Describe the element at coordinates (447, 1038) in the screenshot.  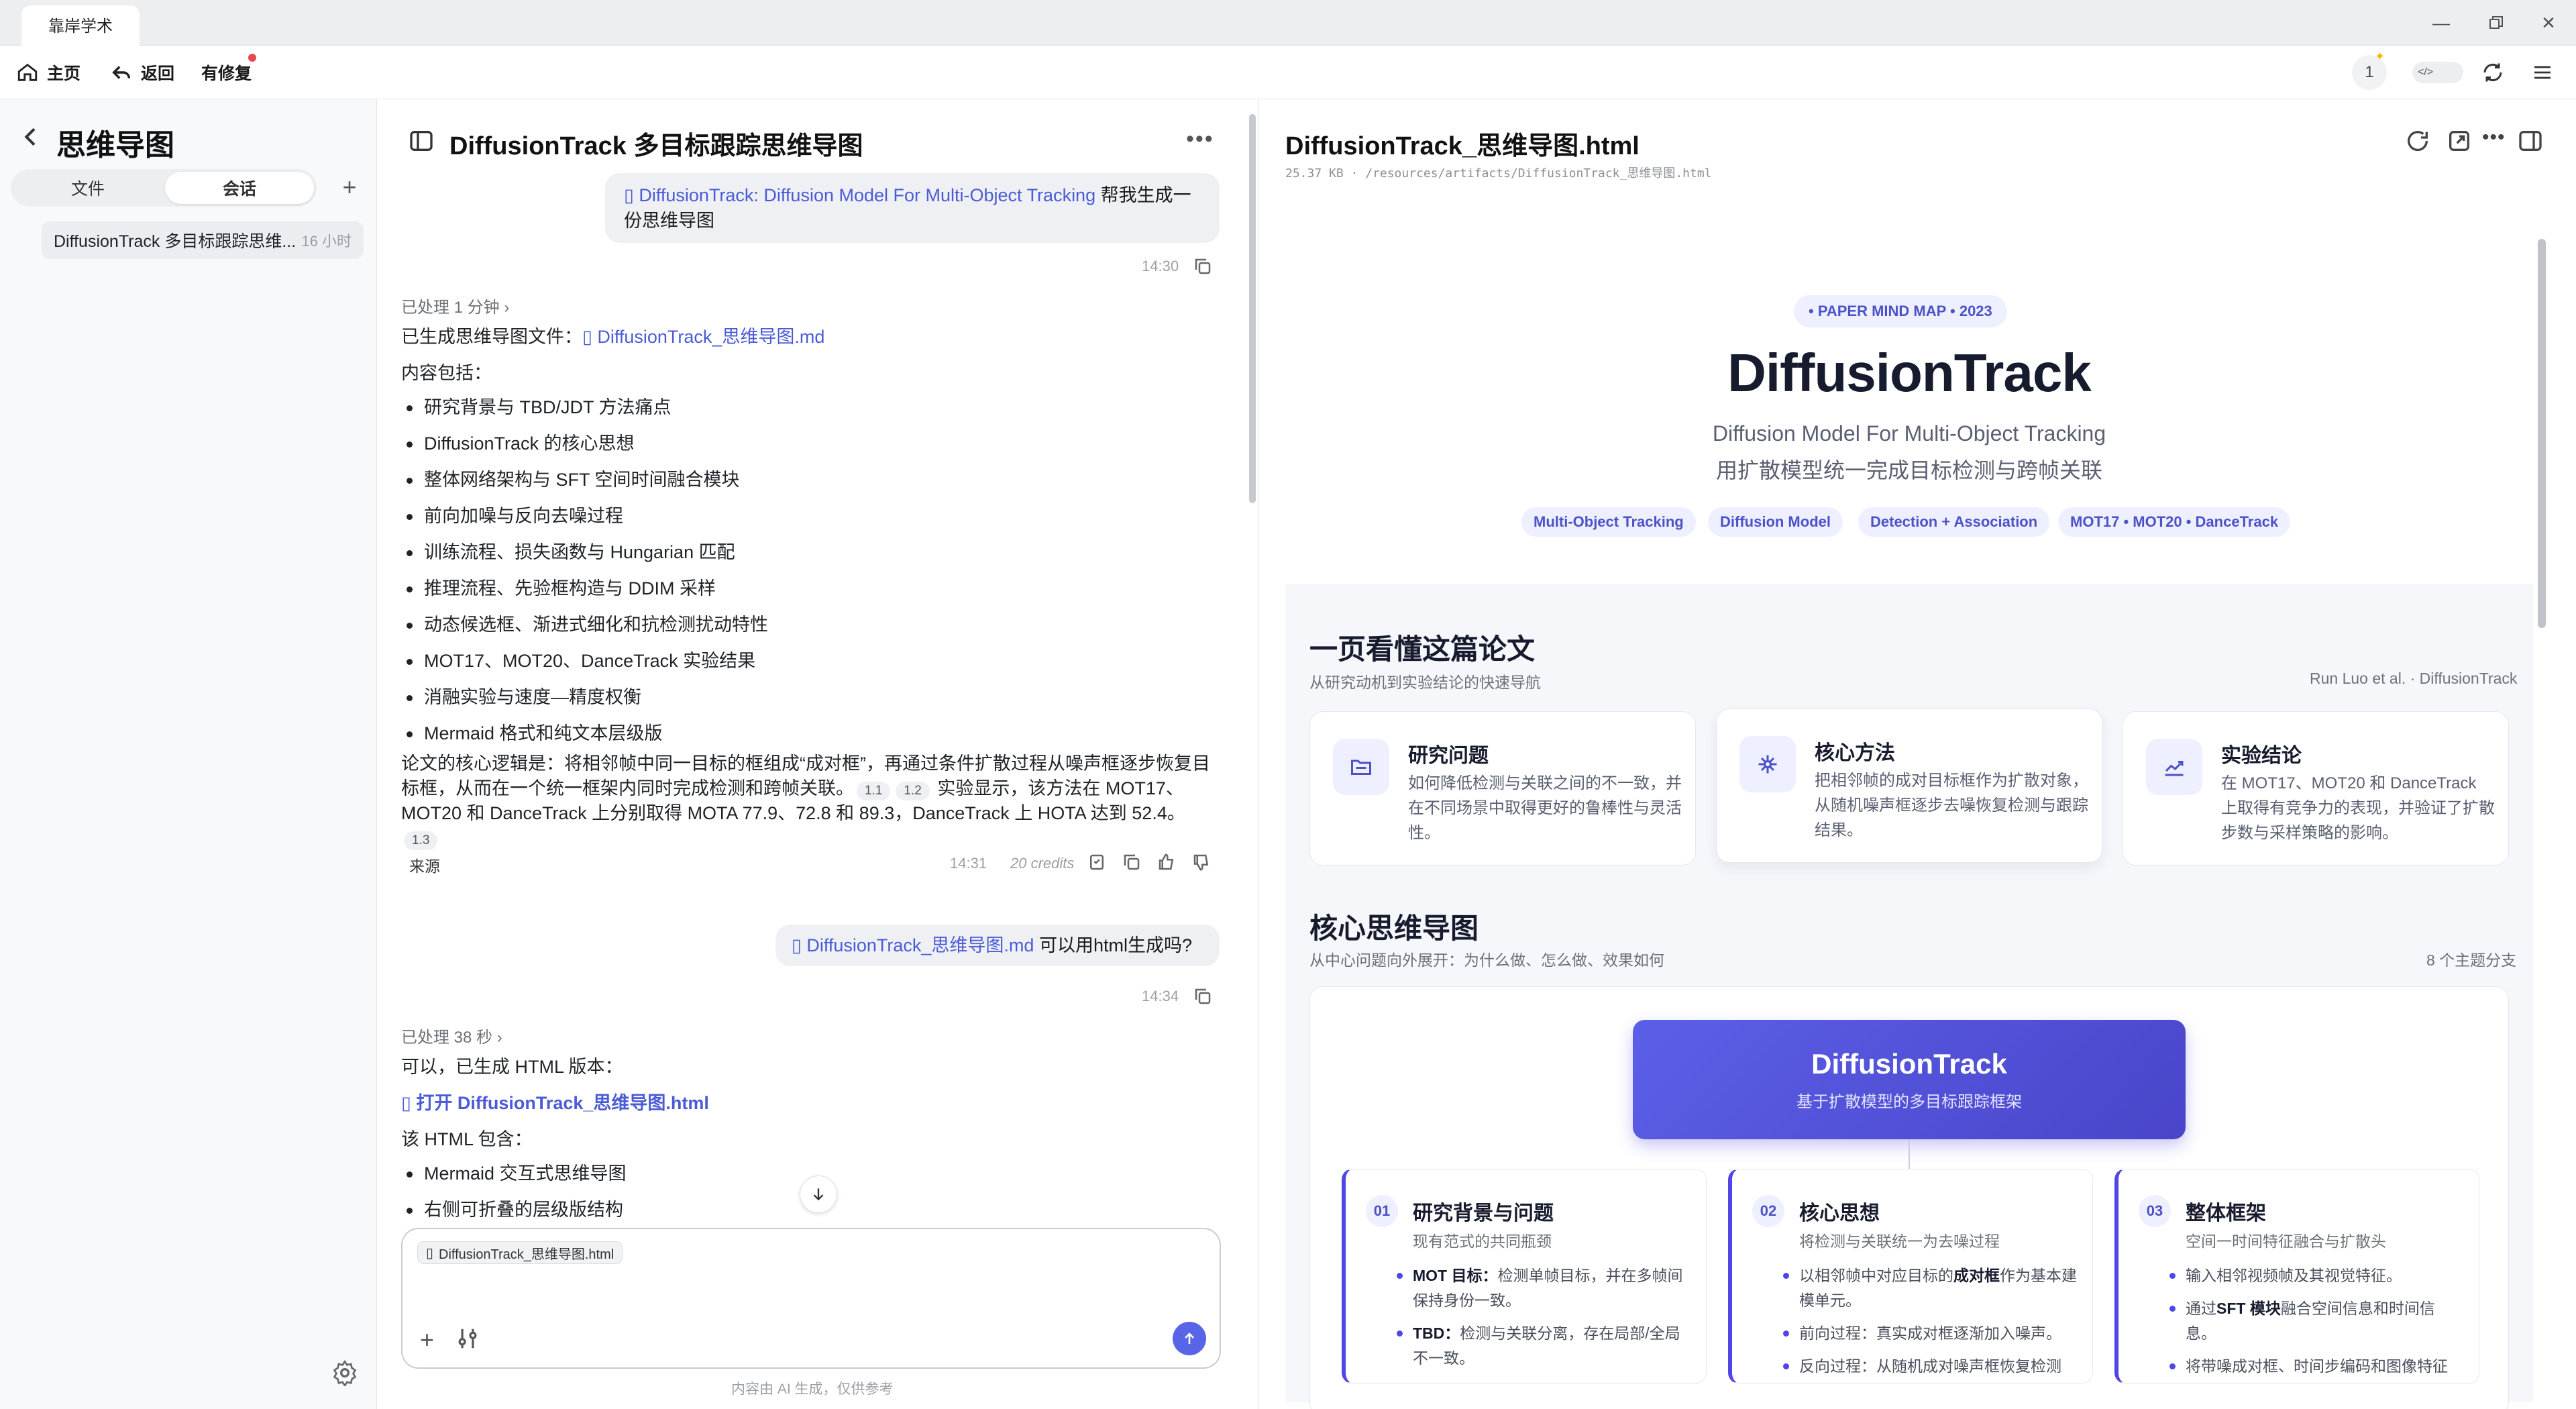
I see `processed-label: 已处理 38 秒` at that location.